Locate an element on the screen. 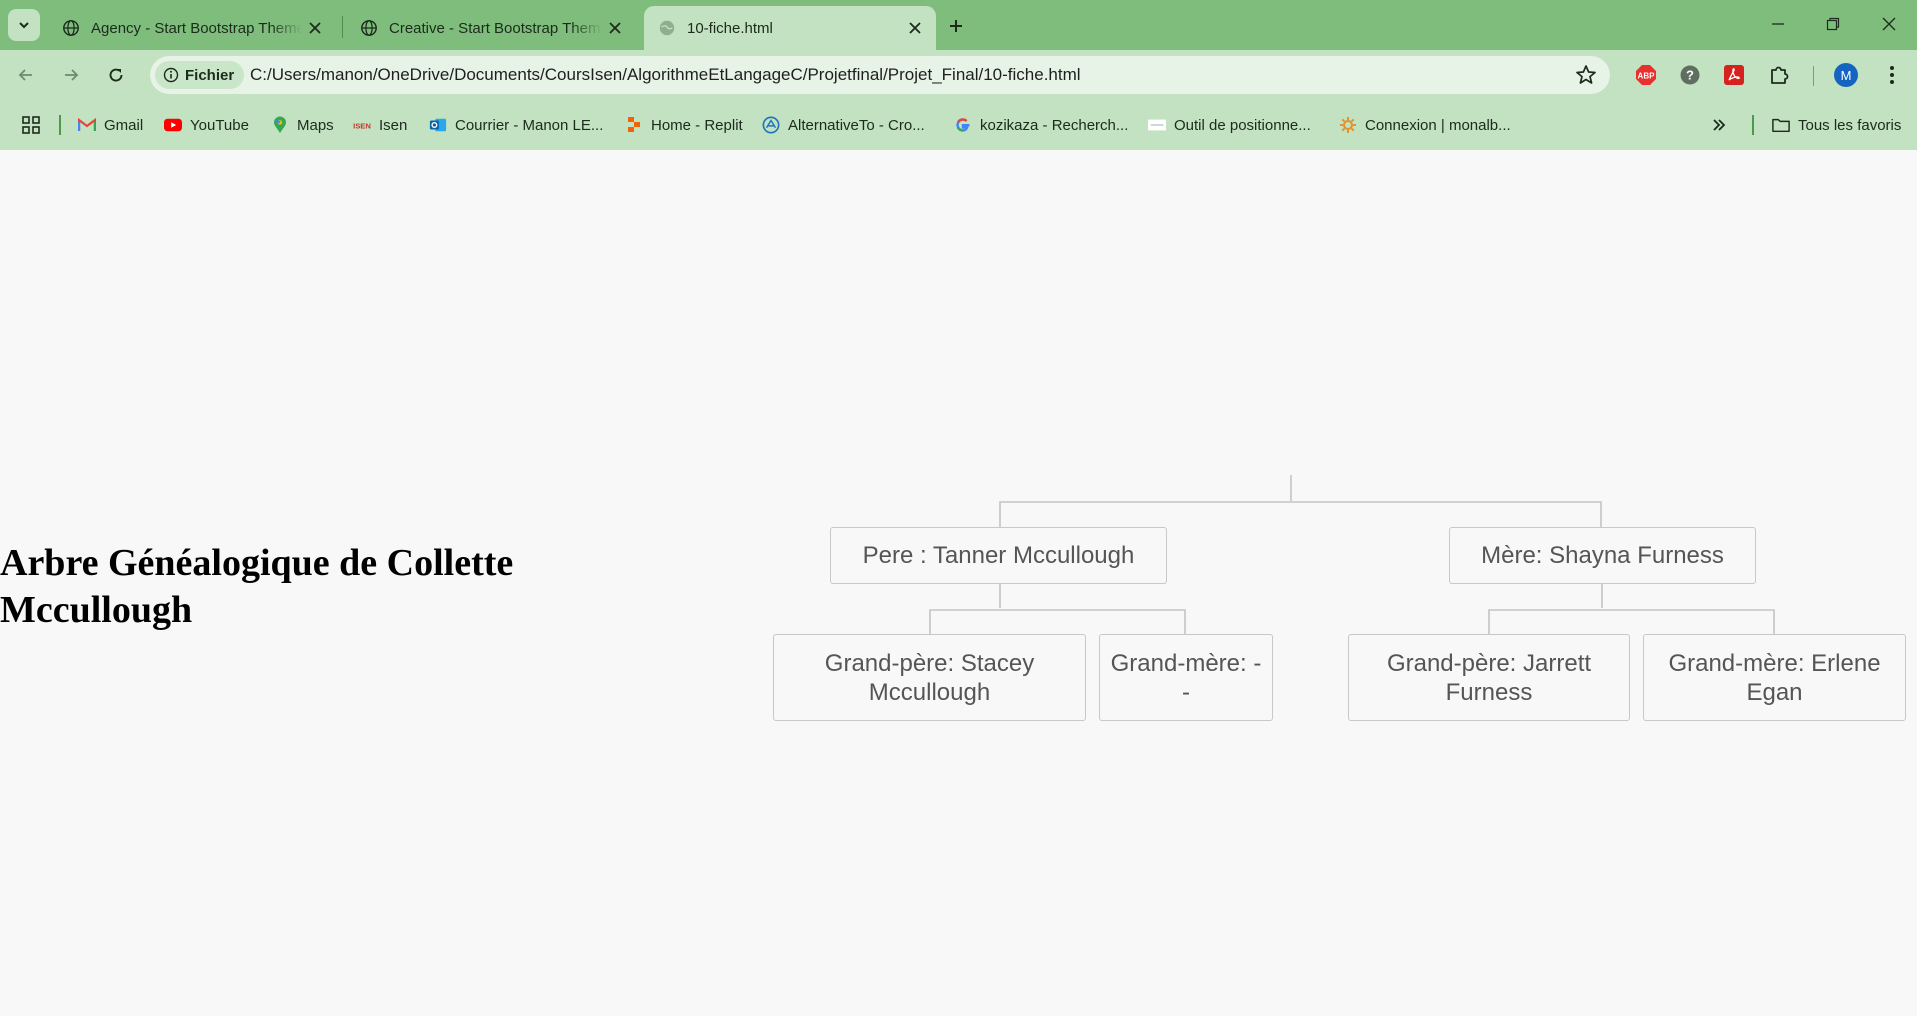 The image size is (1917, 1016). tree-node-father: Pere : Tanner Mccullough is located at coordinates (998, 555).